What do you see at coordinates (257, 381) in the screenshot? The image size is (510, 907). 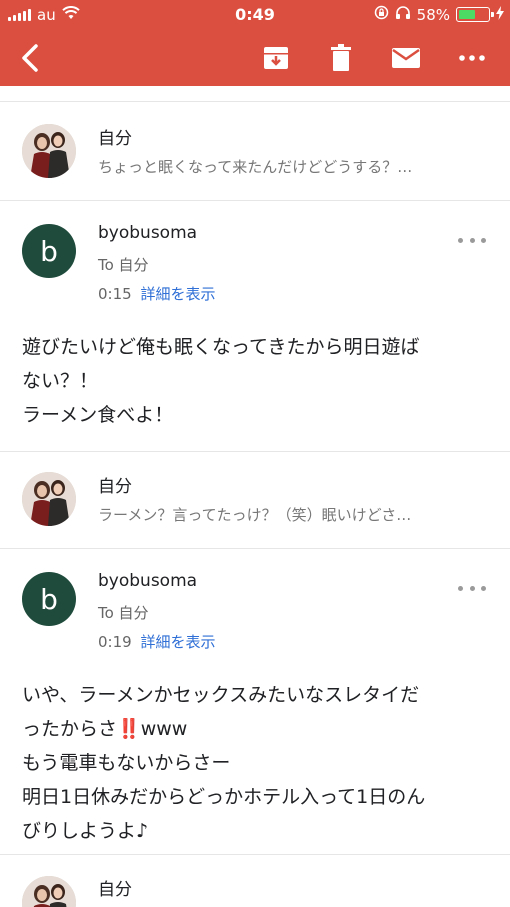 I see `message-body: 遊びたいけど俺も眠くなってきたから明日遊ば ない？！ ラーメン食べよ！` at bounding box center [257, 381].